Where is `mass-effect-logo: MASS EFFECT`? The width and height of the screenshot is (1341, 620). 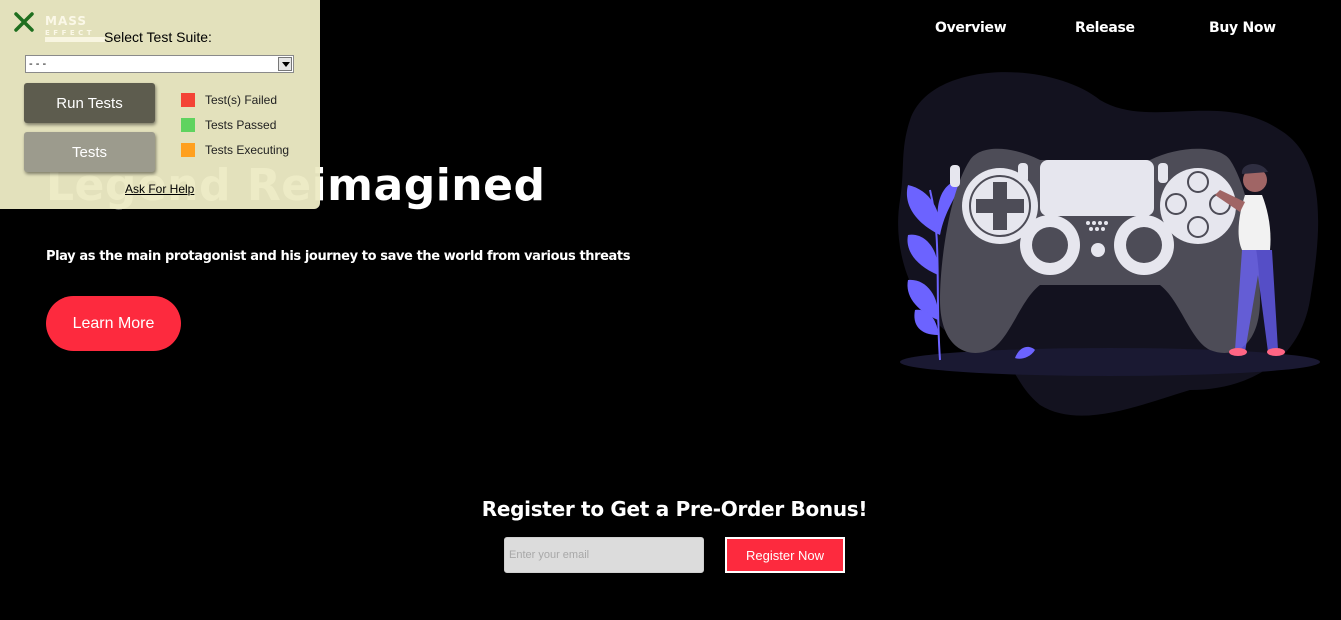
mass-effect-logo: MASS EFFECT is located at coordinates (75, 28).